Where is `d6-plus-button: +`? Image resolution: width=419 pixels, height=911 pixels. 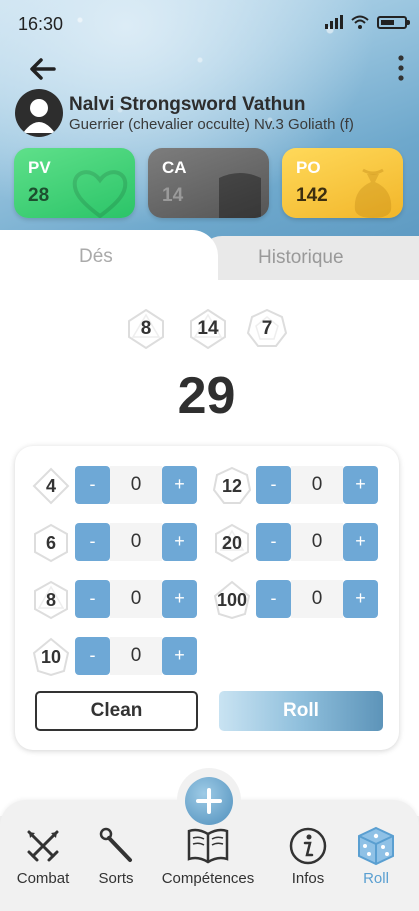 d6-plus-button: + is located at coordinates (179, 542).